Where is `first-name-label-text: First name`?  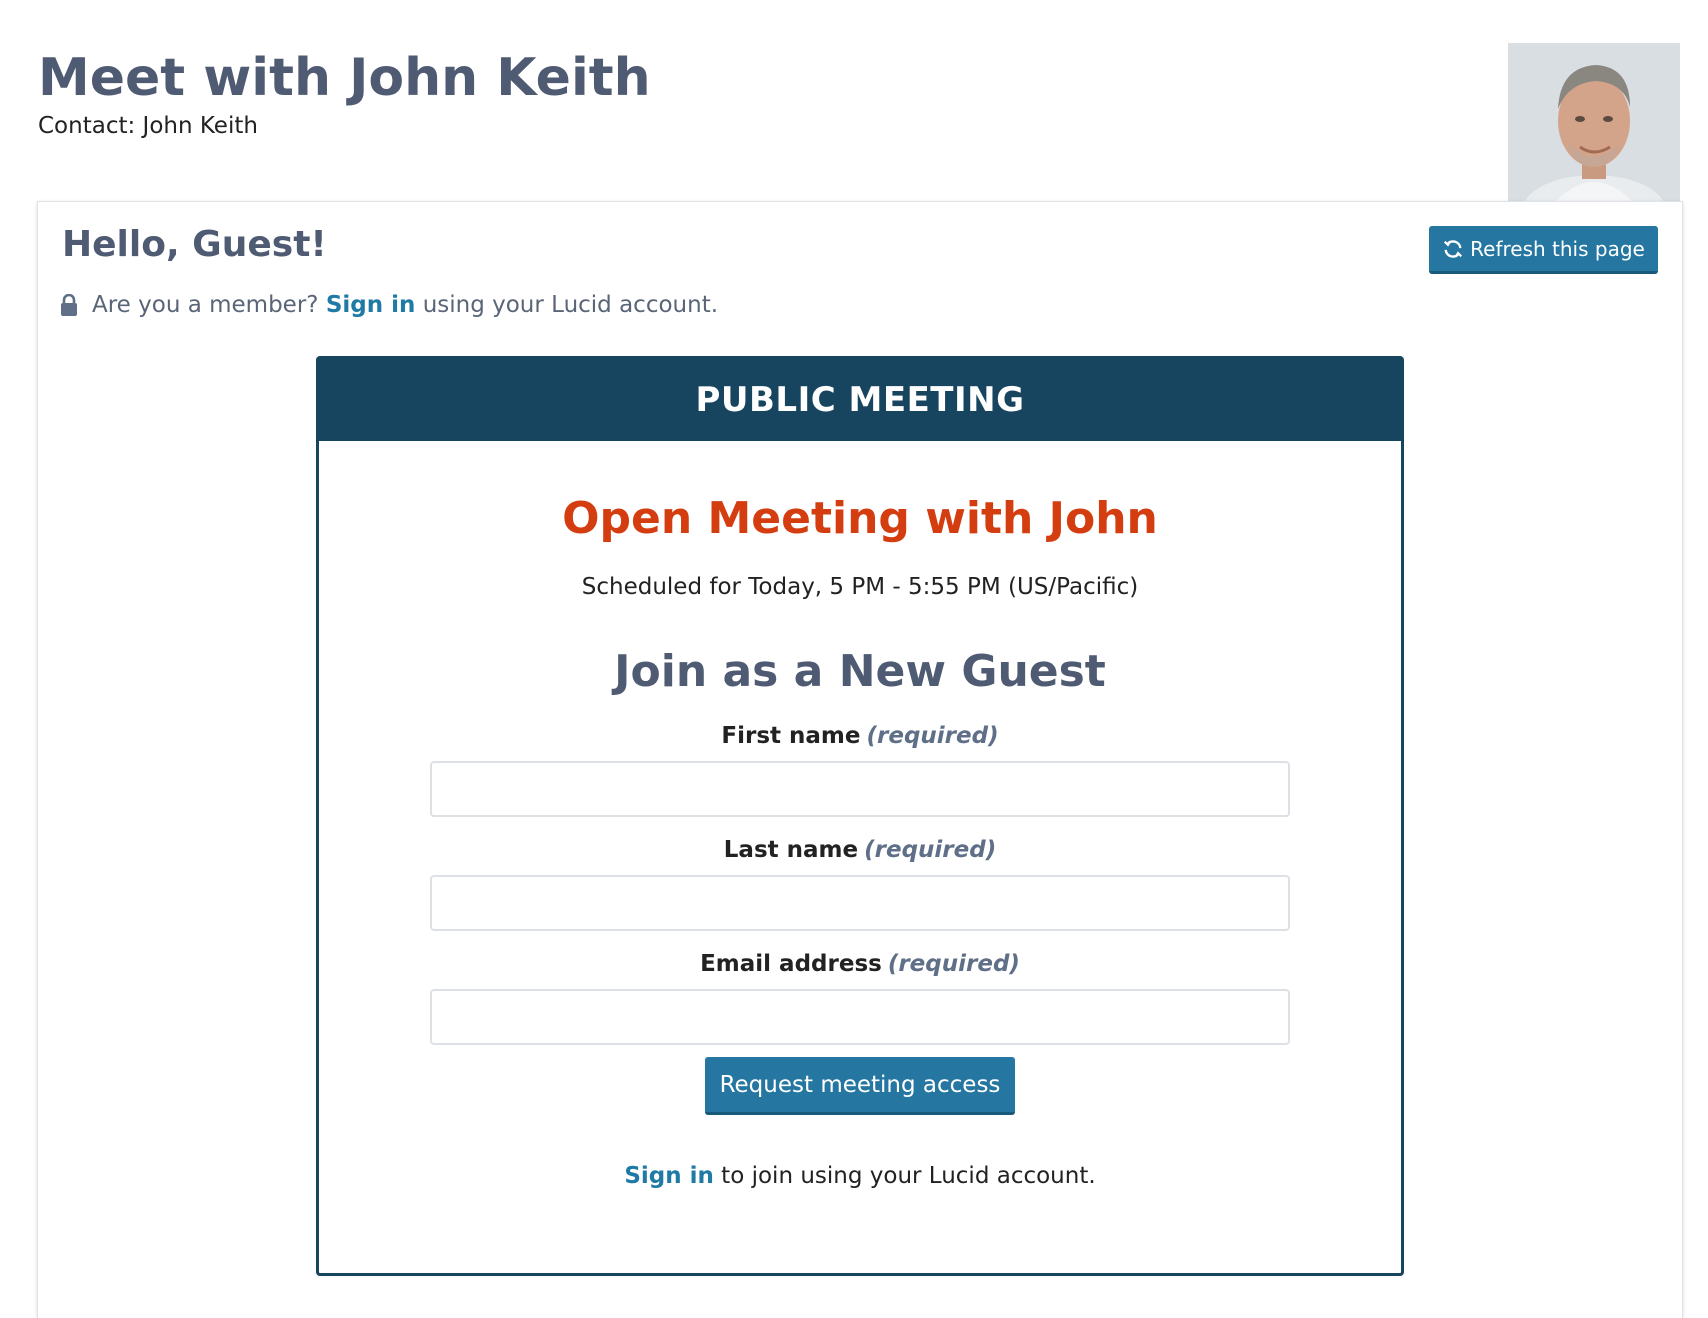 first-name-label-text: First name is located at coordinates (791, 736).